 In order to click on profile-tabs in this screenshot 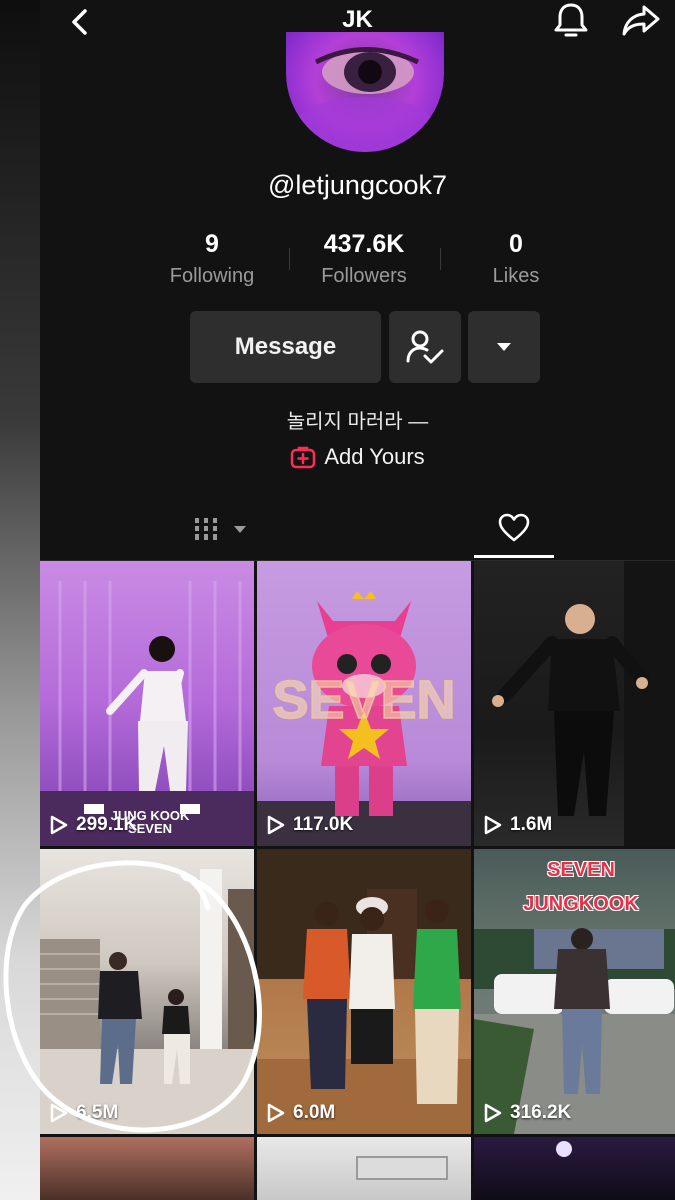, I will do `click(357, 530)`.